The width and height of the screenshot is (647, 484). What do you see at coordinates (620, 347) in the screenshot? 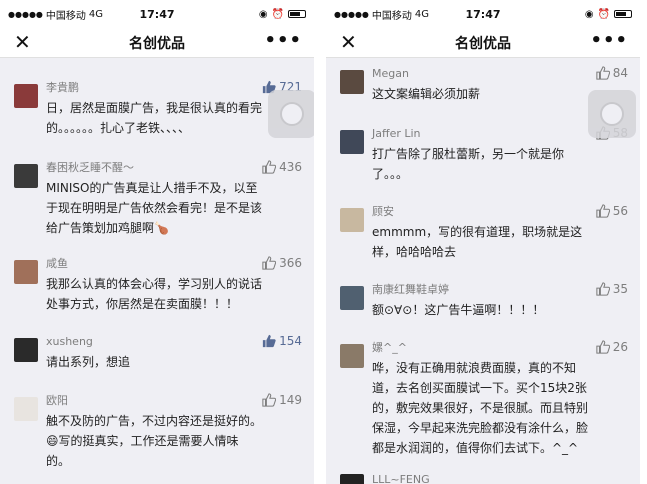
I see `like-count: 26` at bounding box center [620, 347].